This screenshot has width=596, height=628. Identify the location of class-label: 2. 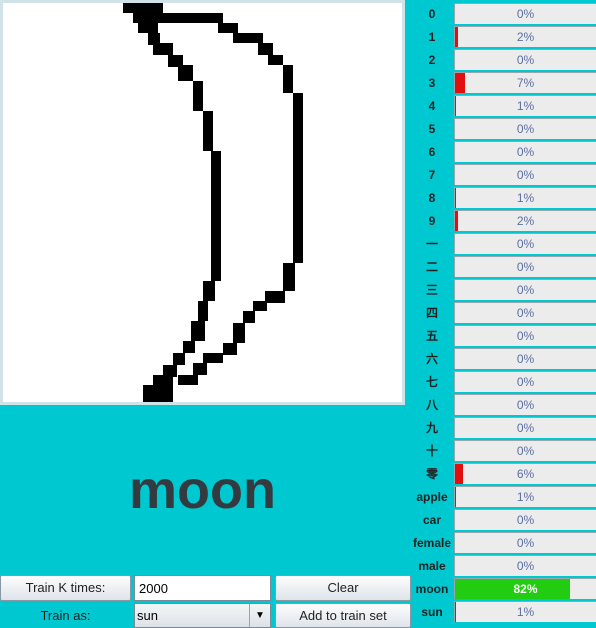
(432, 60).